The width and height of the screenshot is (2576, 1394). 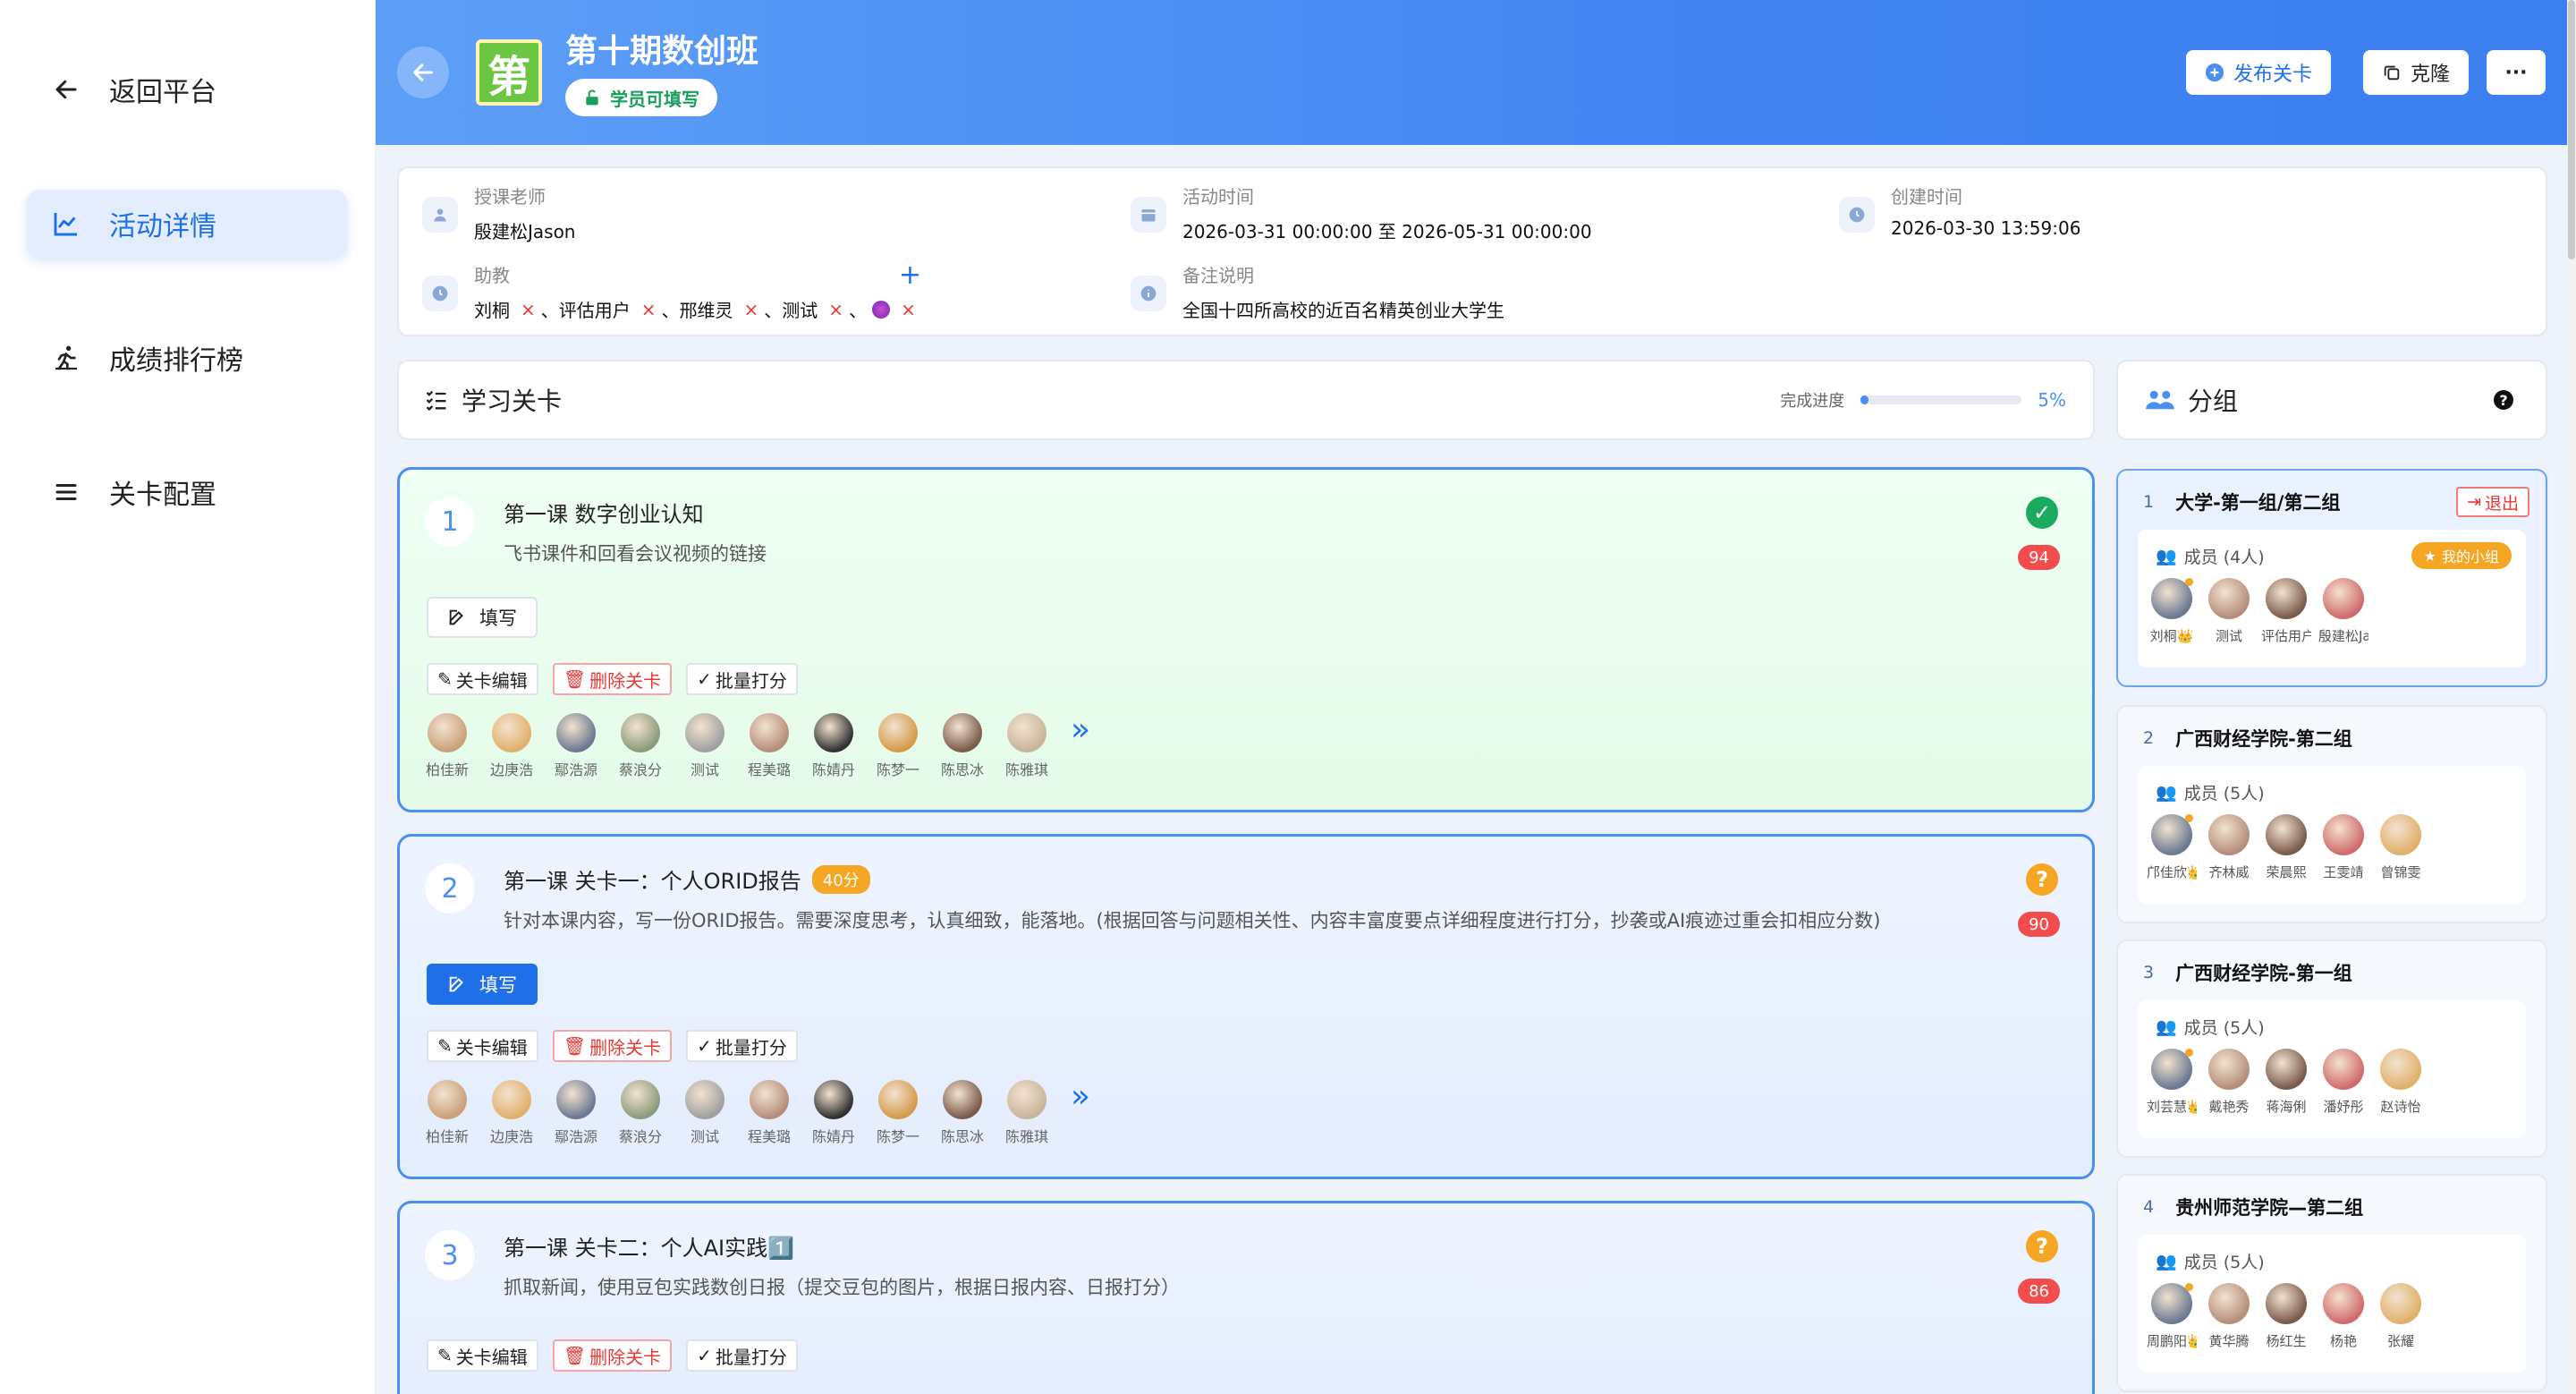 I want to click on add-assistant-button: +, so click(x=910, y=275).